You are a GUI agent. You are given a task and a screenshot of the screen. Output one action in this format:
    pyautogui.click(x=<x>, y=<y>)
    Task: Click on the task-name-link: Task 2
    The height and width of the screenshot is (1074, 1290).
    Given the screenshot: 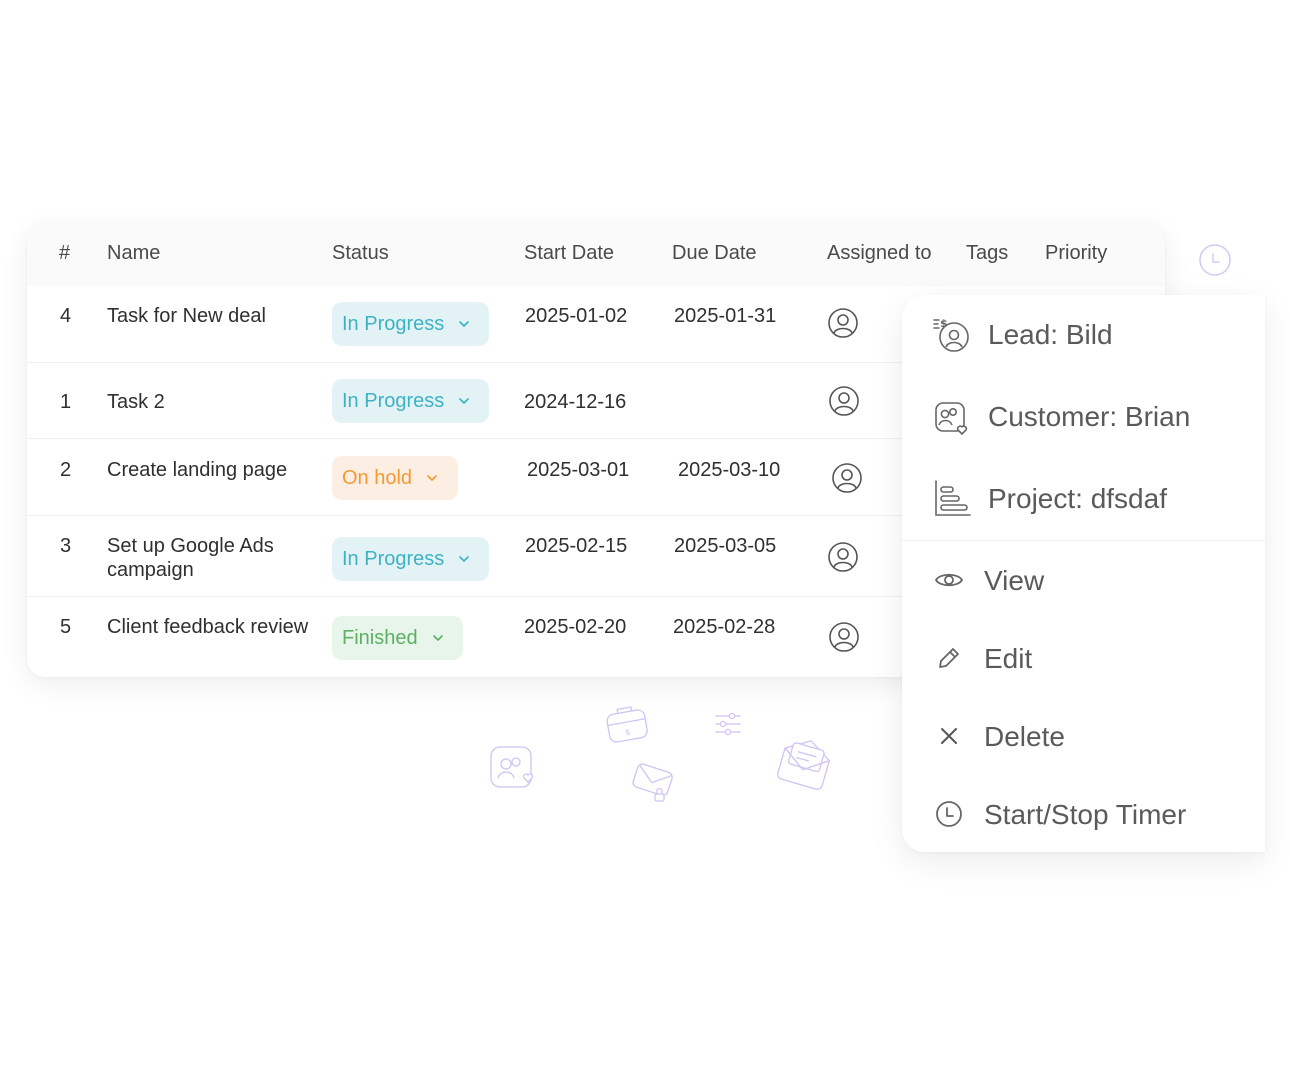 What is the action you would take?
    pyautogui.click(x=136, y=402)
    